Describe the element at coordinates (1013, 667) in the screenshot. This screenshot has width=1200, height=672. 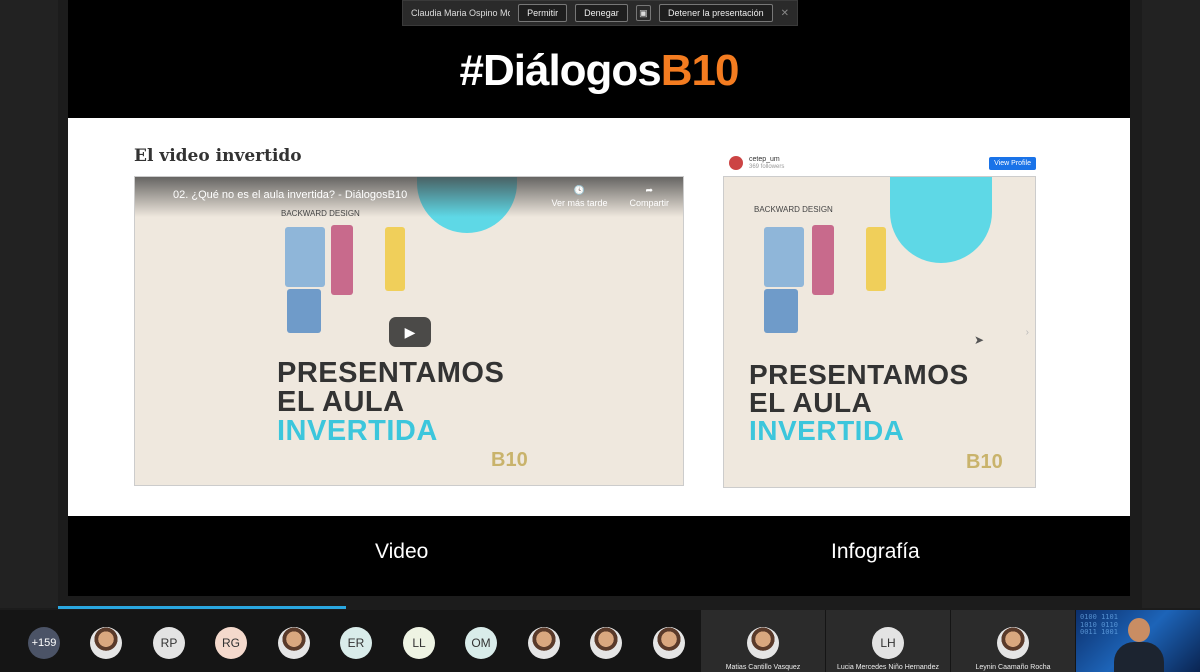
I see `participant-name: Leynin Caamaño Rocha` at that location.